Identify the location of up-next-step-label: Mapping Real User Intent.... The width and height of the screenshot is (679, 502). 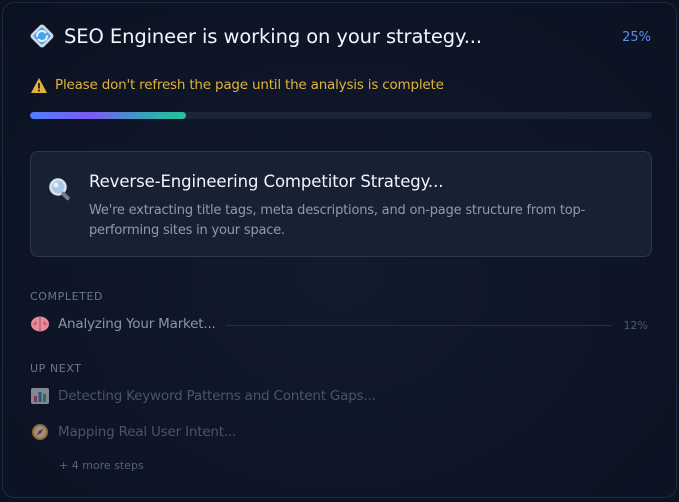
(147, 432).